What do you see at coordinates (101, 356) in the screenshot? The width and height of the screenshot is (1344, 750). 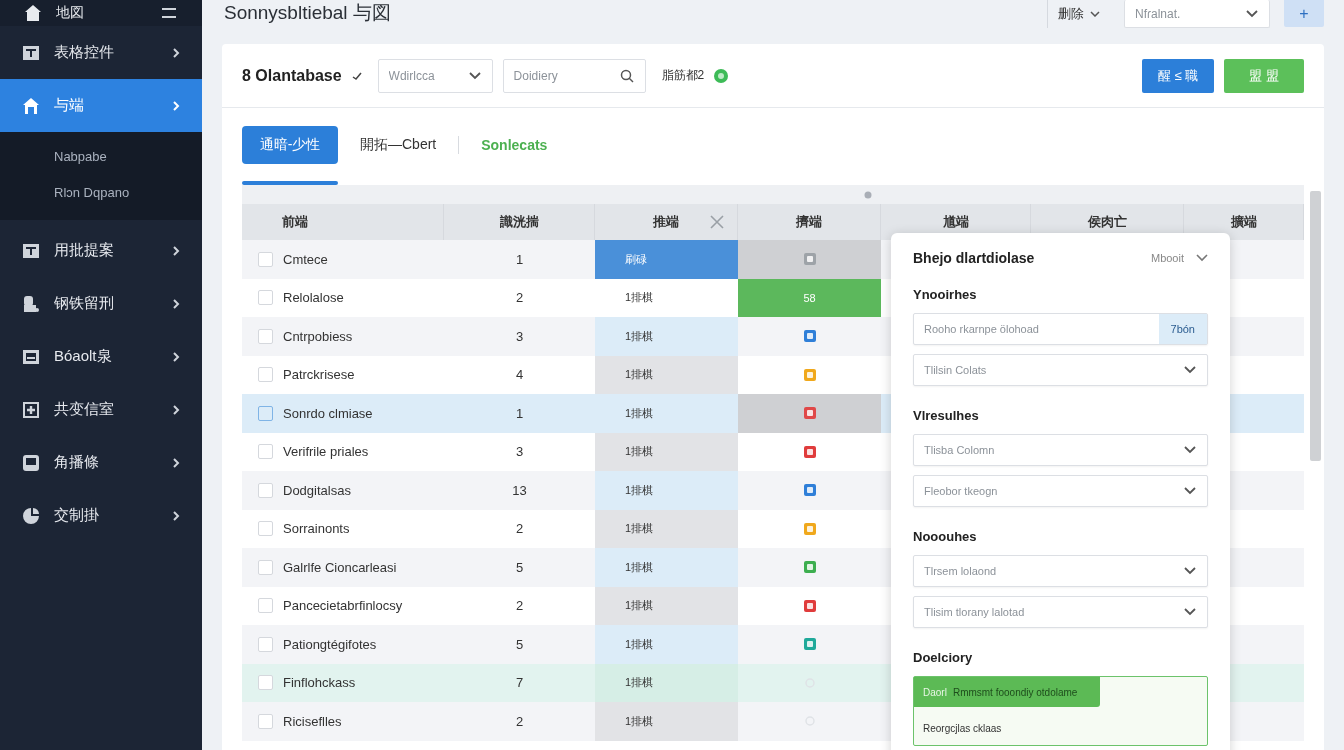 I see `nav-item: Bóaolt泉` at bounding box center [101, 356].